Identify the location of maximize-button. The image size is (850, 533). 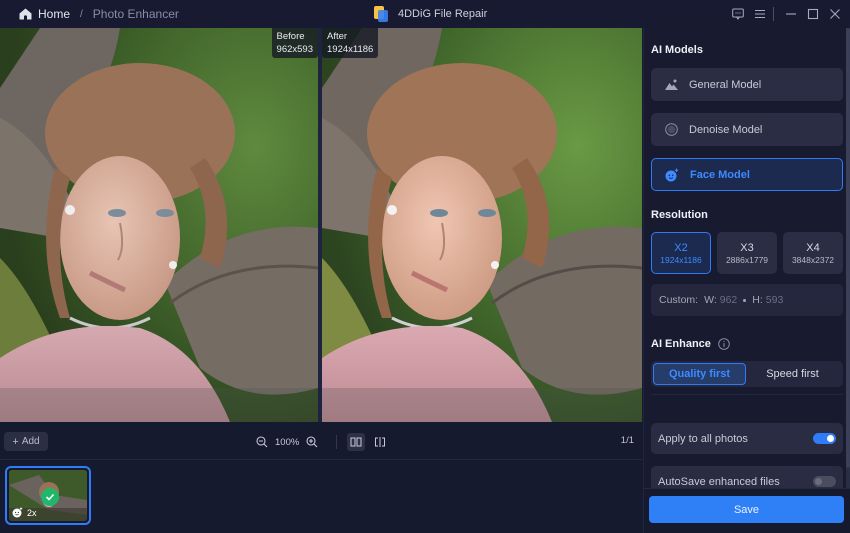
(813, 14).